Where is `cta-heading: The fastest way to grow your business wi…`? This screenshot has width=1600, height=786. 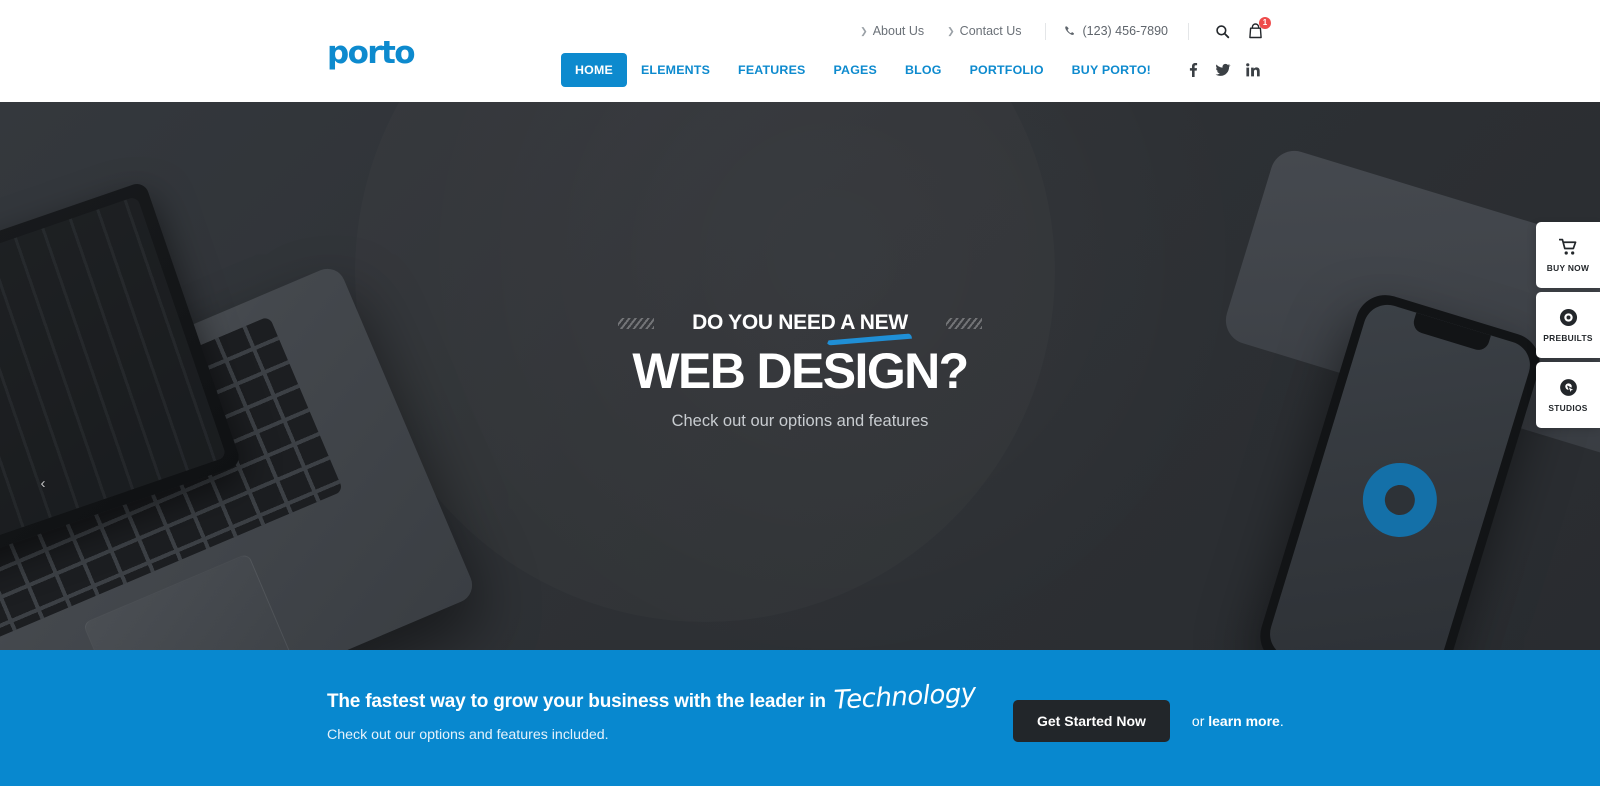
cta-heading: The fastest way to grow your business wi… is located at coordinates (651, 696).